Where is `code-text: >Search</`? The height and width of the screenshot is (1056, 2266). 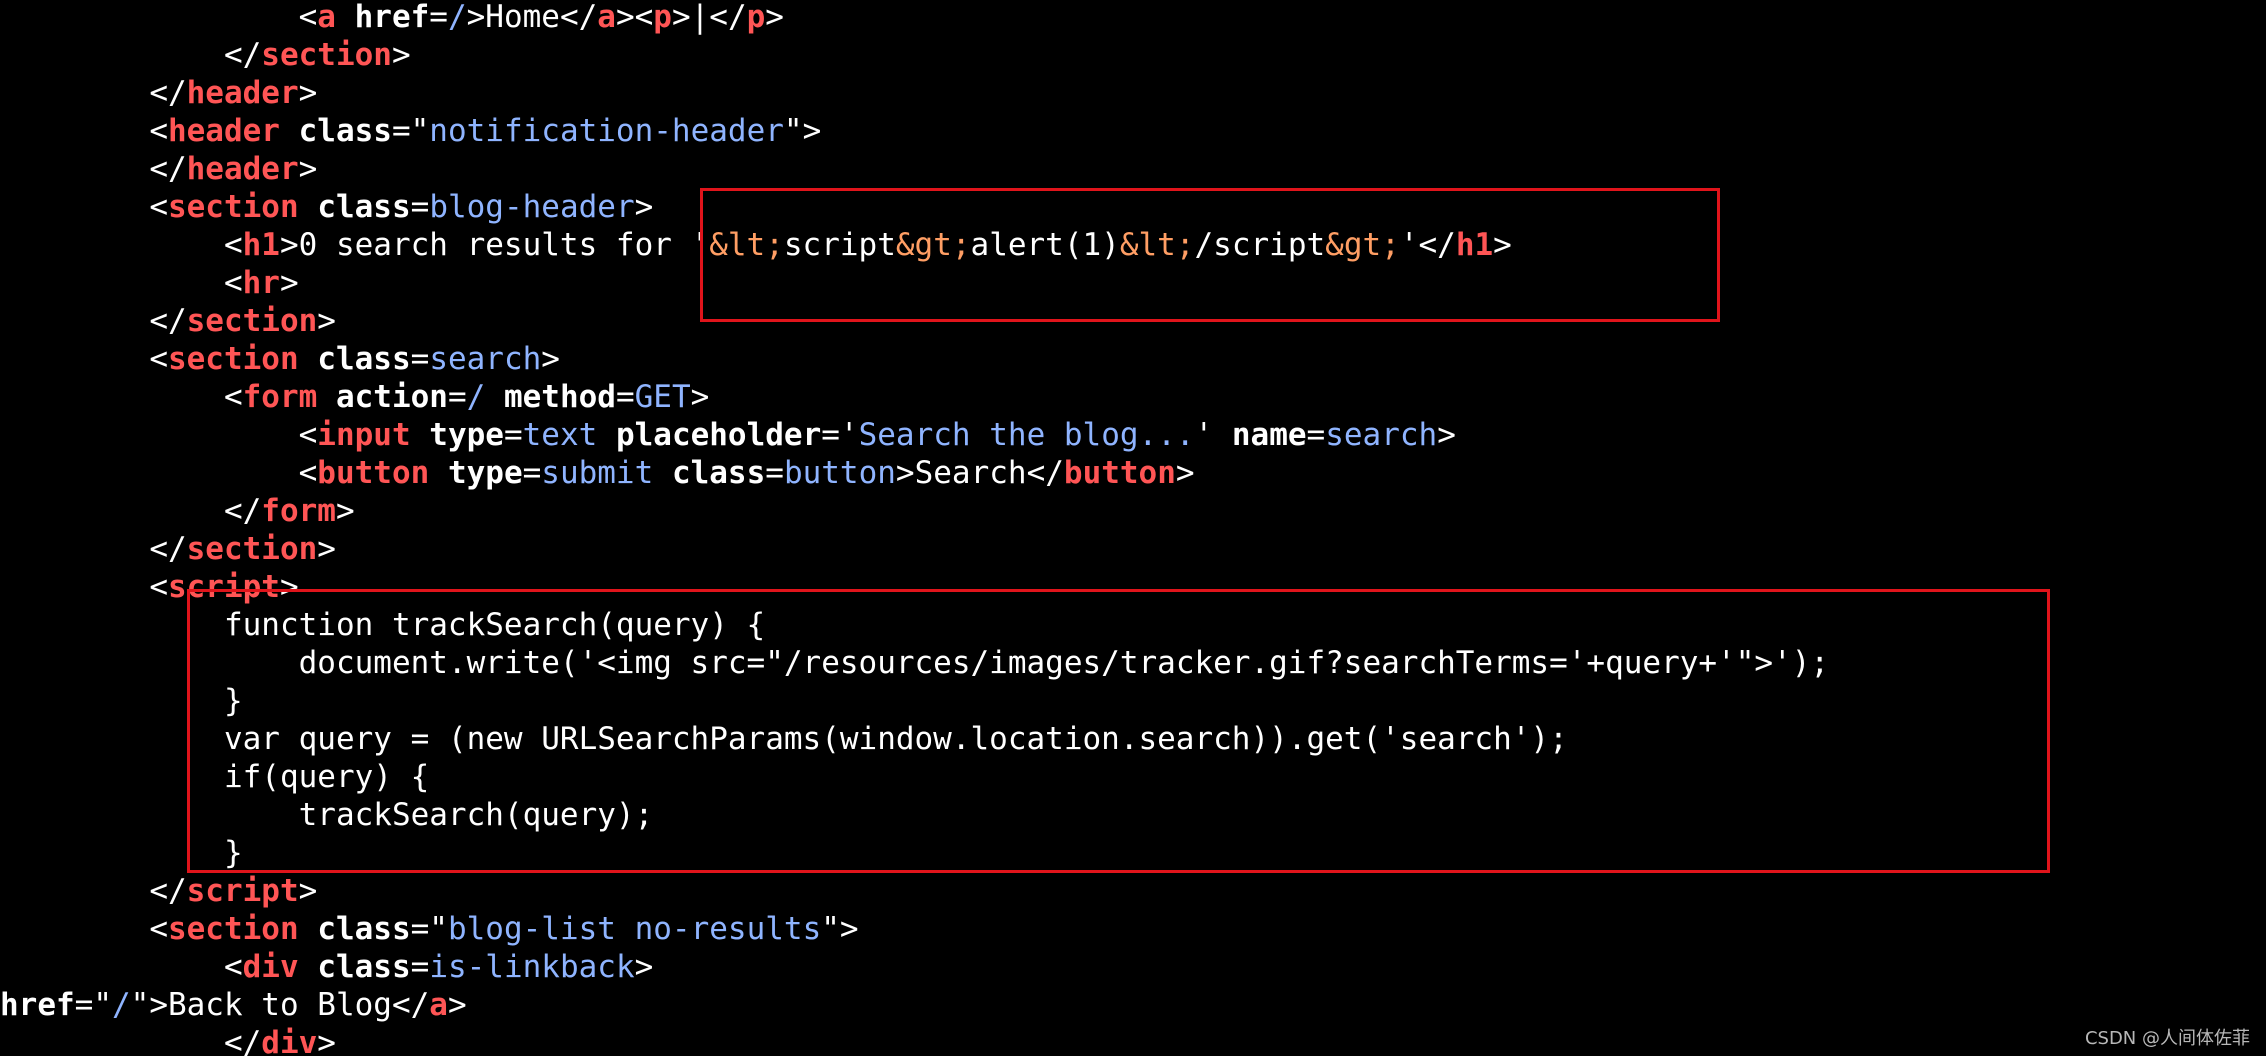
code-text: >Search</ is located at coordinates (979, 473).